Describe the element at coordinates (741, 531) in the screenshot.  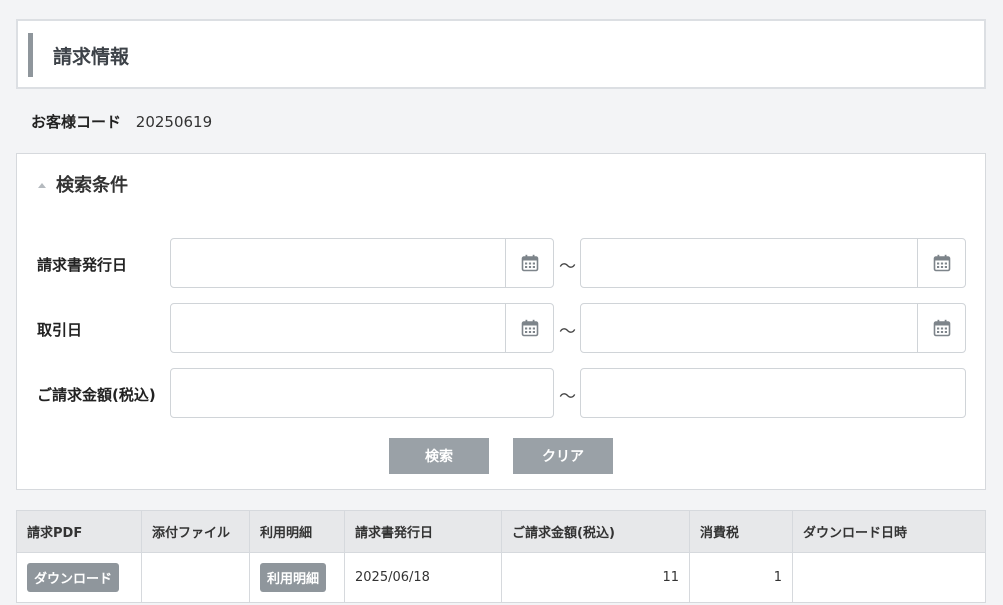
I see `column-header: 消費税` at that location.